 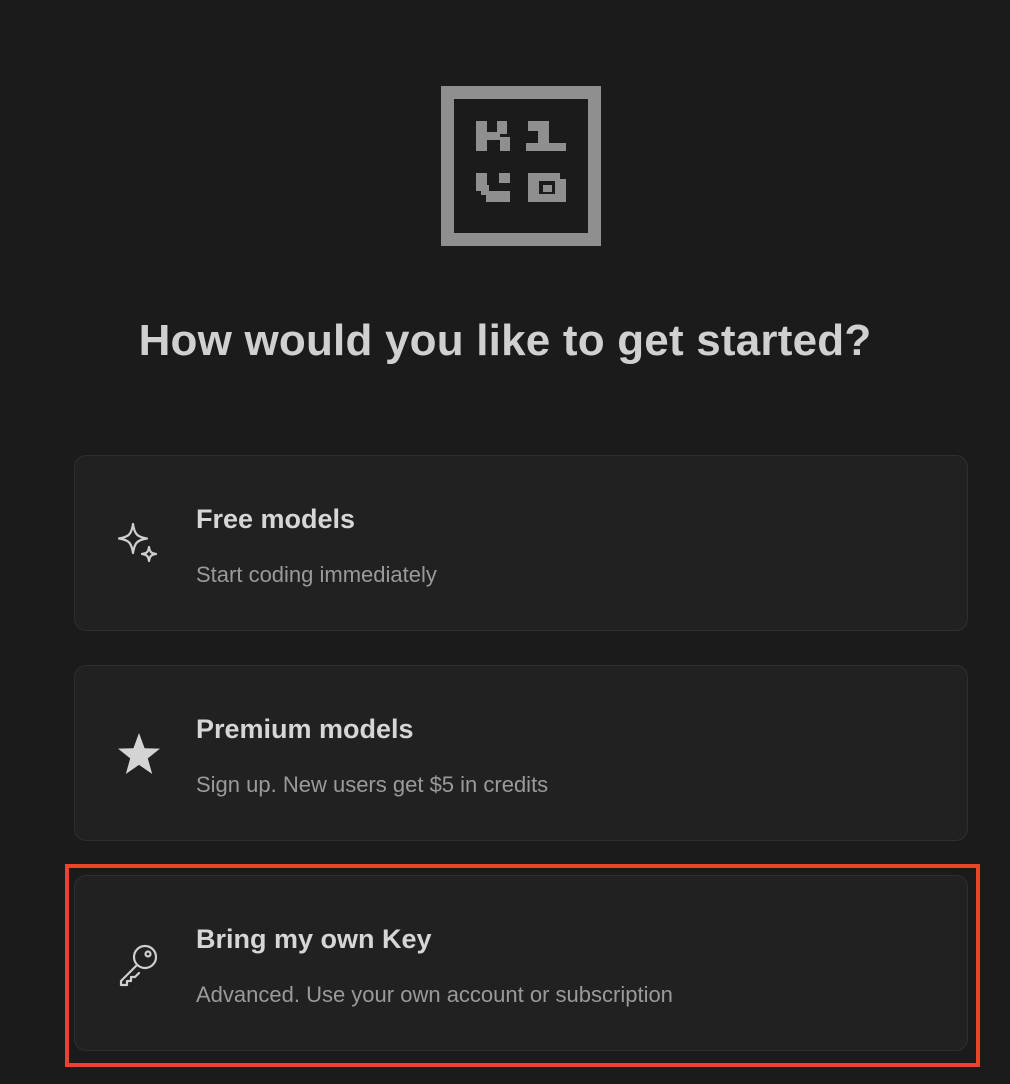 I want to click on kilo-logo-icon, so click(x=521, y=166).